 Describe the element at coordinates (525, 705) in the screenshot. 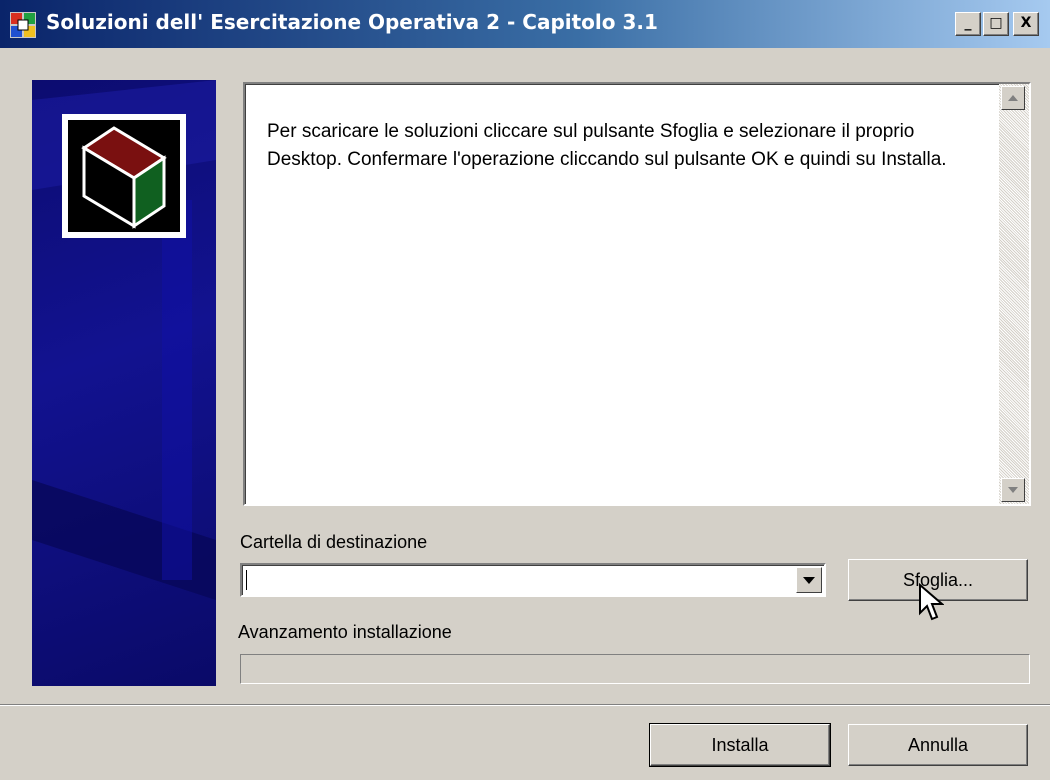

I see `footer-separator` at that location.